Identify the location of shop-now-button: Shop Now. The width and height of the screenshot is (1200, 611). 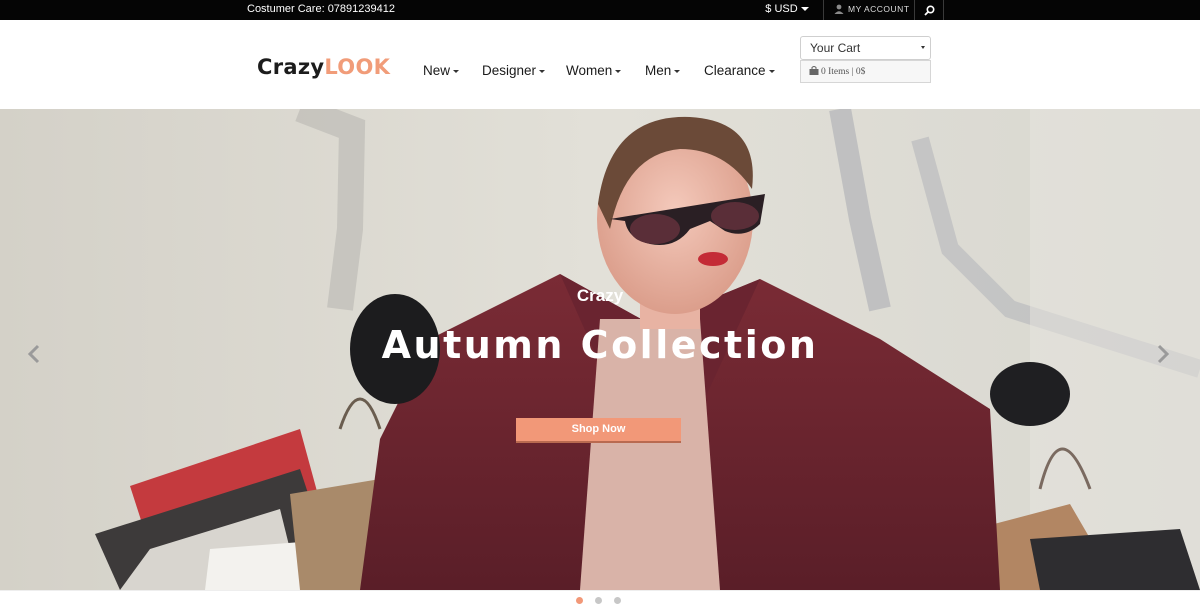
(598, 429).